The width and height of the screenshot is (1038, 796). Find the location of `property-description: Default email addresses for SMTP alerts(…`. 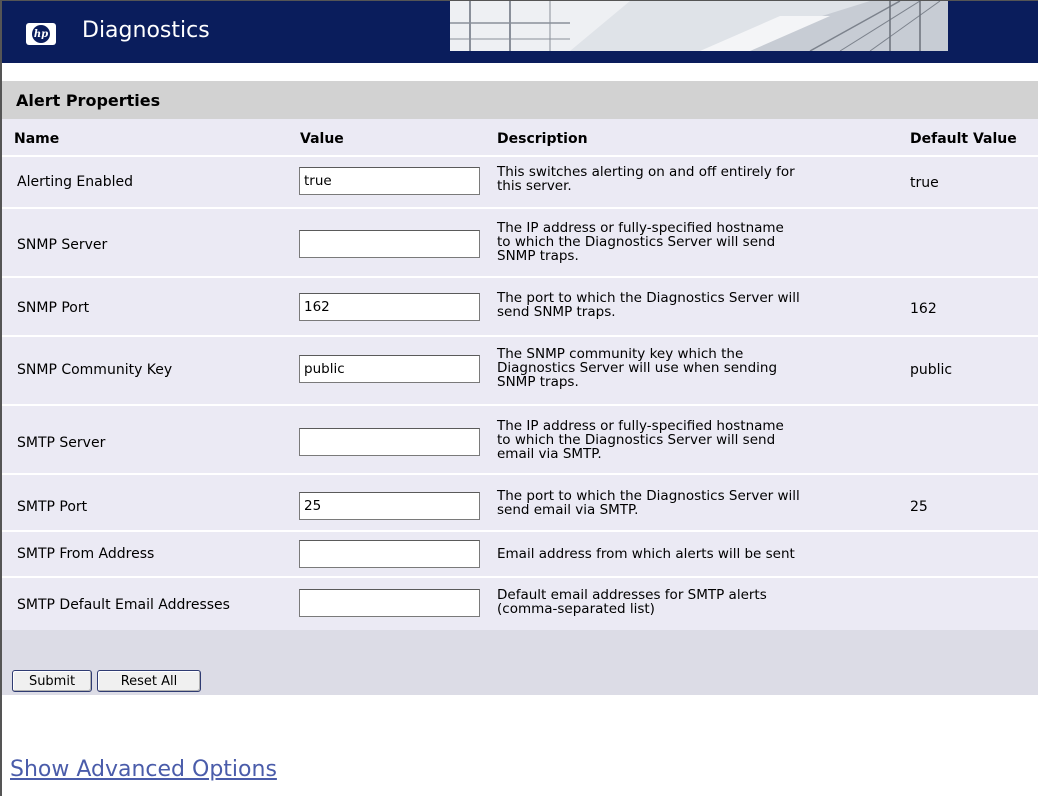

property-description: Default email addresses for SMTP alerts(… is located at coordinates (632, 602).